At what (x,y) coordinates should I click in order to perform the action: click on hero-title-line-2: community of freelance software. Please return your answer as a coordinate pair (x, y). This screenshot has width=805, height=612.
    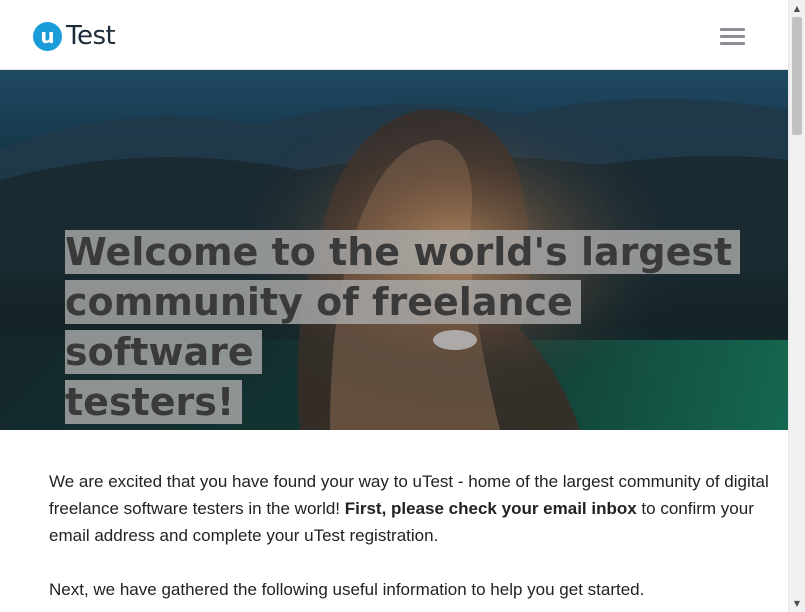
    Looking at the image, I should click on (323, 327).